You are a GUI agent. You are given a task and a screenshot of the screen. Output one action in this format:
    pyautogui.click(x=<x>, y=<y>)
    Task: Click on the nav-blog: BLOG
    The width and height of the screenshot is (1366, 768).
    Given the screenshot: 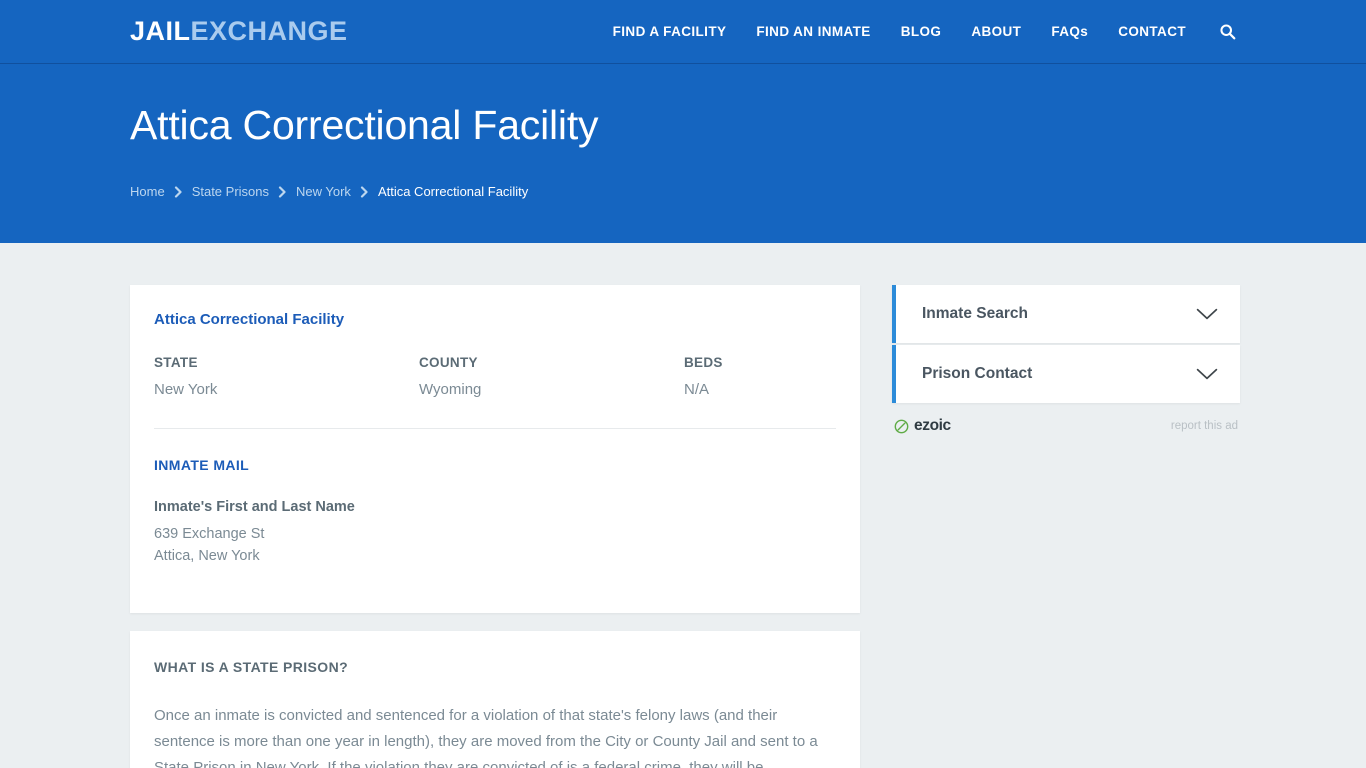 What is the action you would take?
    pyautogui.click(x=921, y=31)
    